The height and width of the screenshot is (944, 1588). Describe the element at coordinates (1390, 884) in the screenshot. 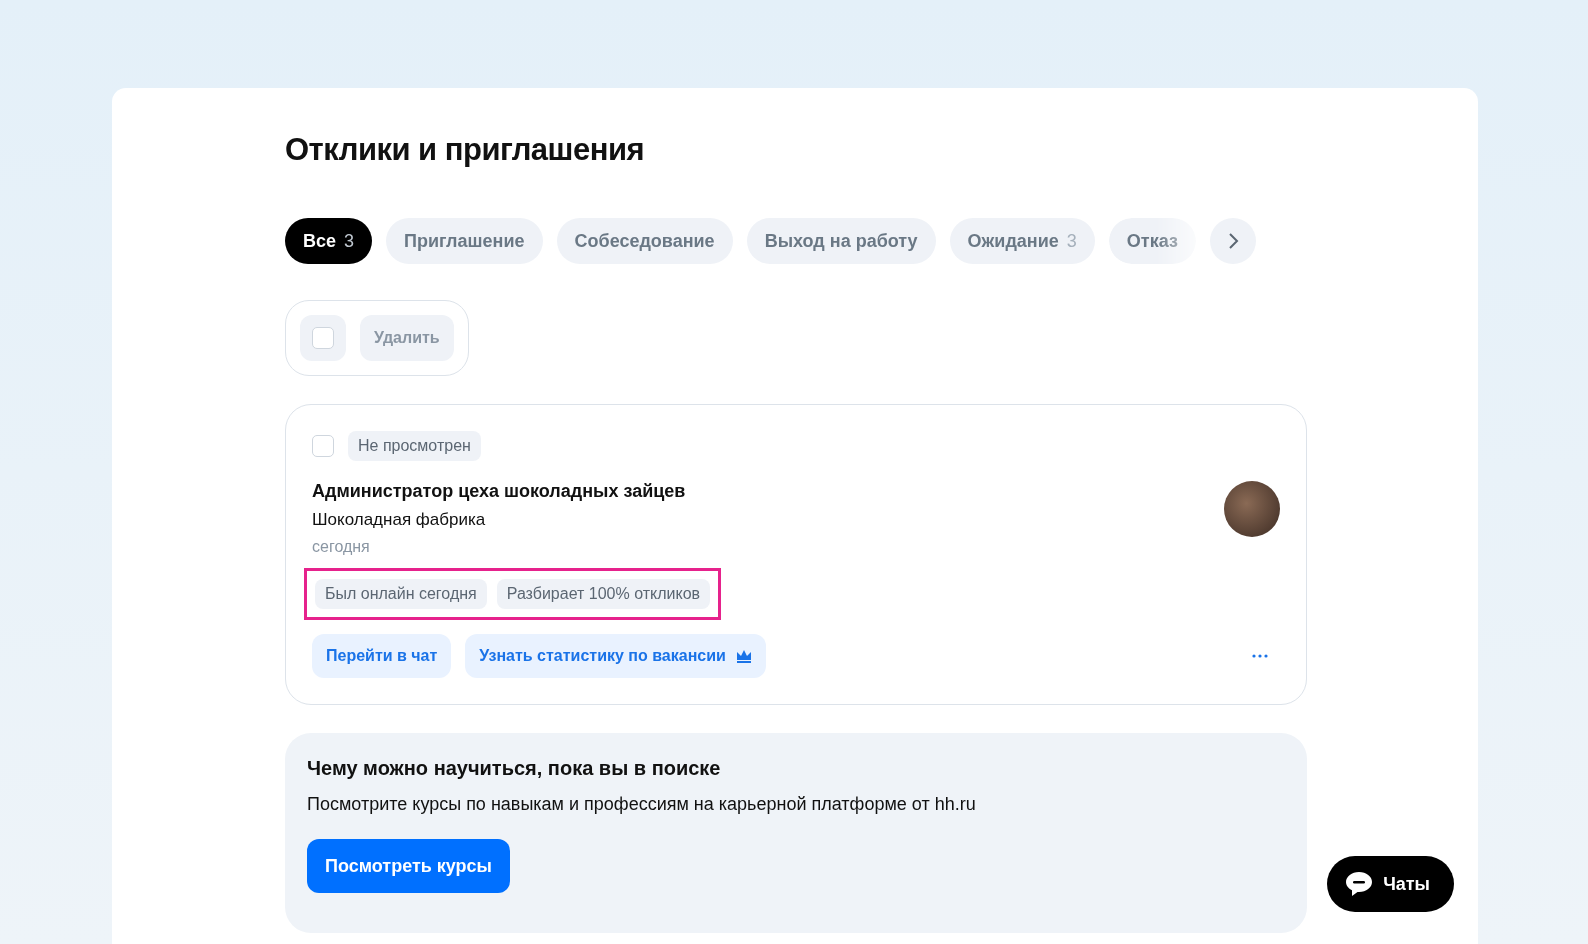

I see `chats-button: Чаты` at that location.